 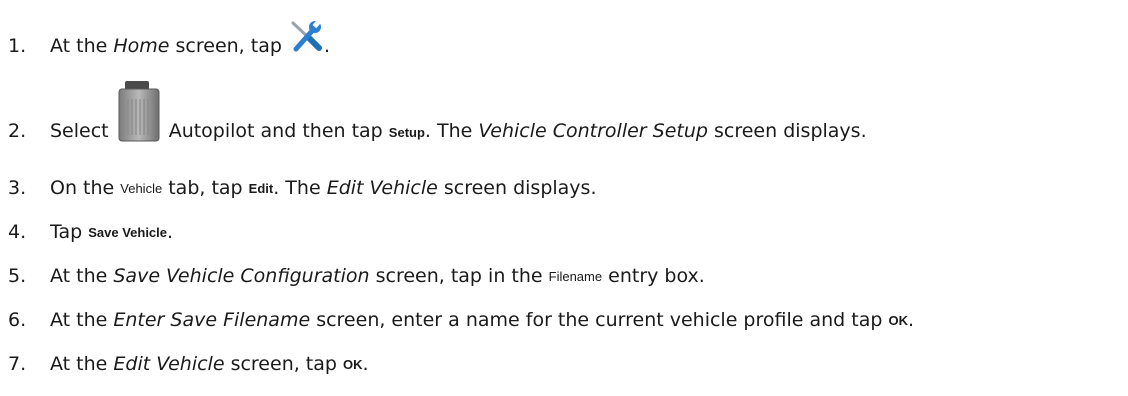 I want to click on ui-button-label: Setup, so click(x=406, y=132).